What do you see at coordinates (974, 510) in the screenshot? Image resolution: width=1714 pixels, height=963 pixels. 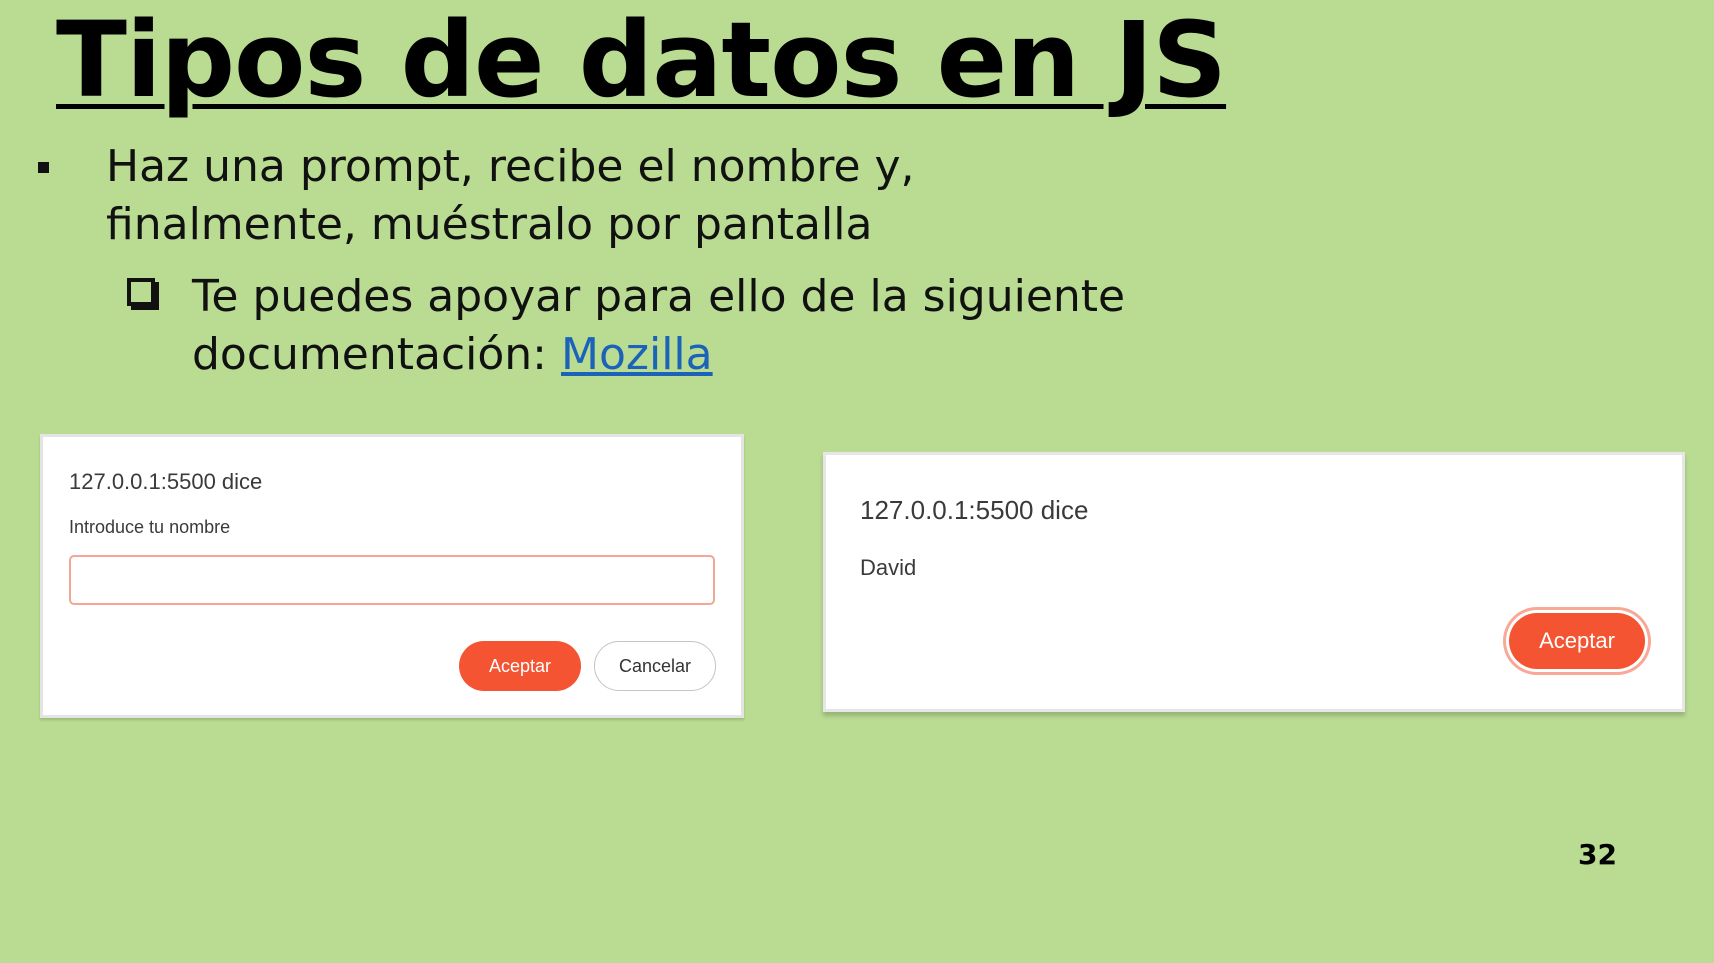 I see `alert-dialog-origin: 127.0.0.1:5500 dice` at bounding box center [974, 510].